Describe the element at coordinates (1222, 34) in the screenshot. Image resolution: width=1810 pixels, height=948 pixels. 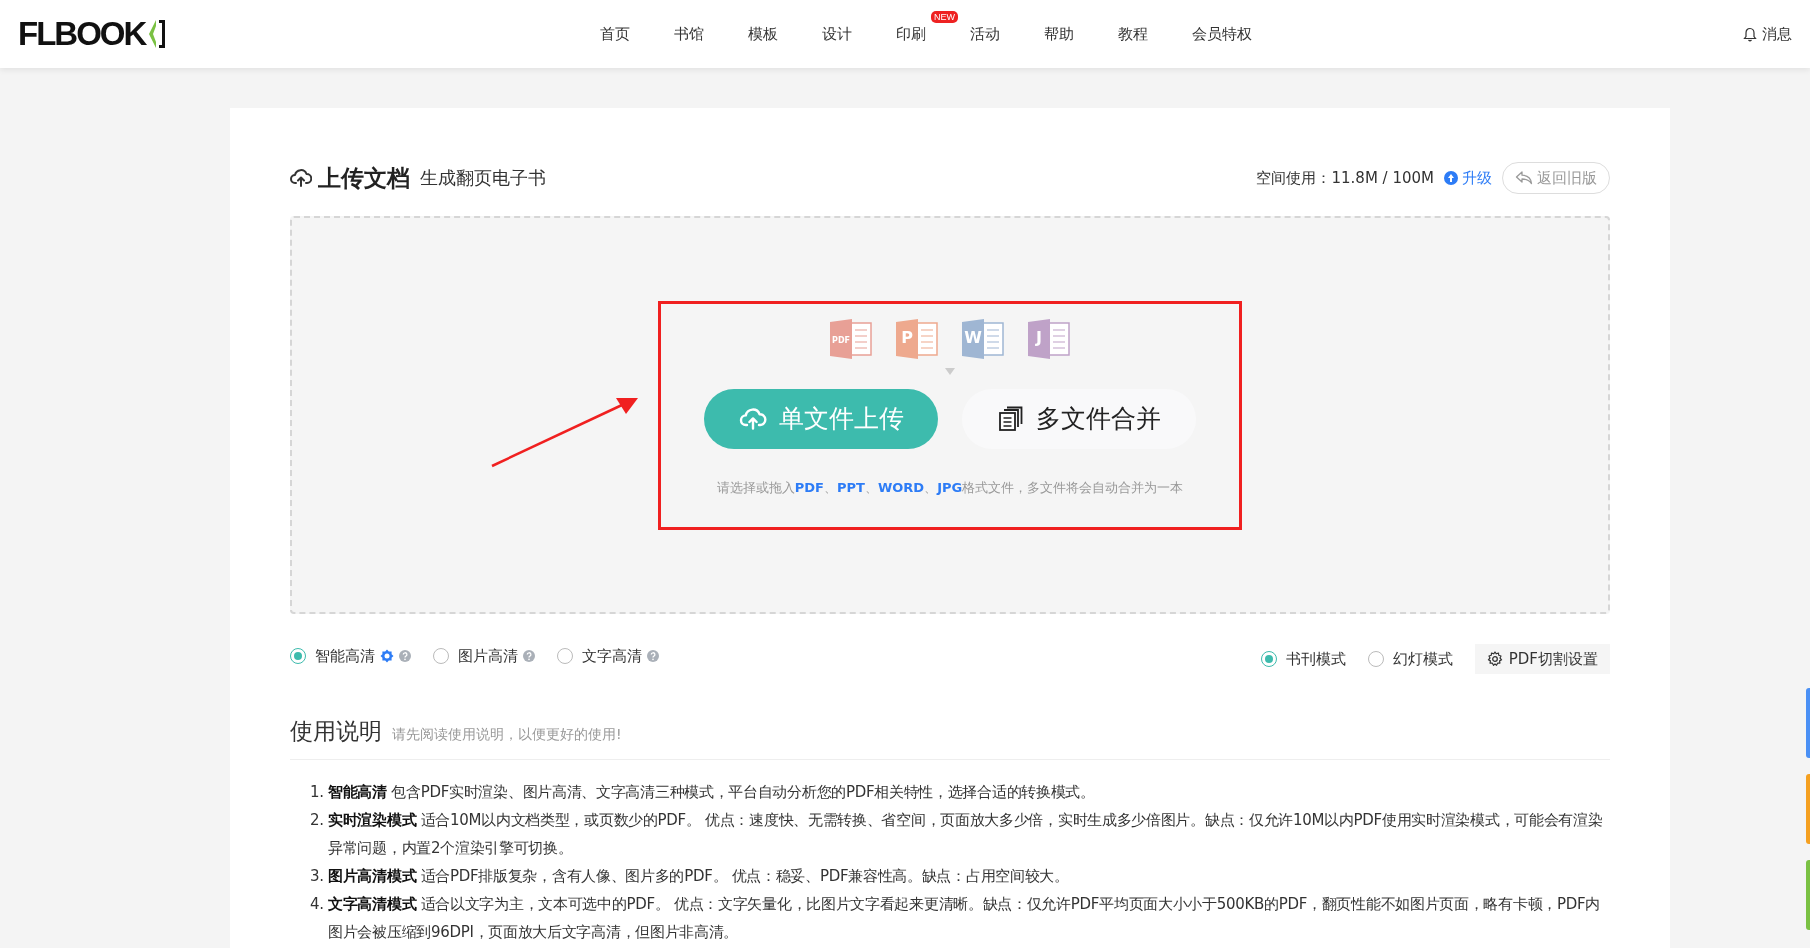
I see `nav-link: 会员特权` at that location.